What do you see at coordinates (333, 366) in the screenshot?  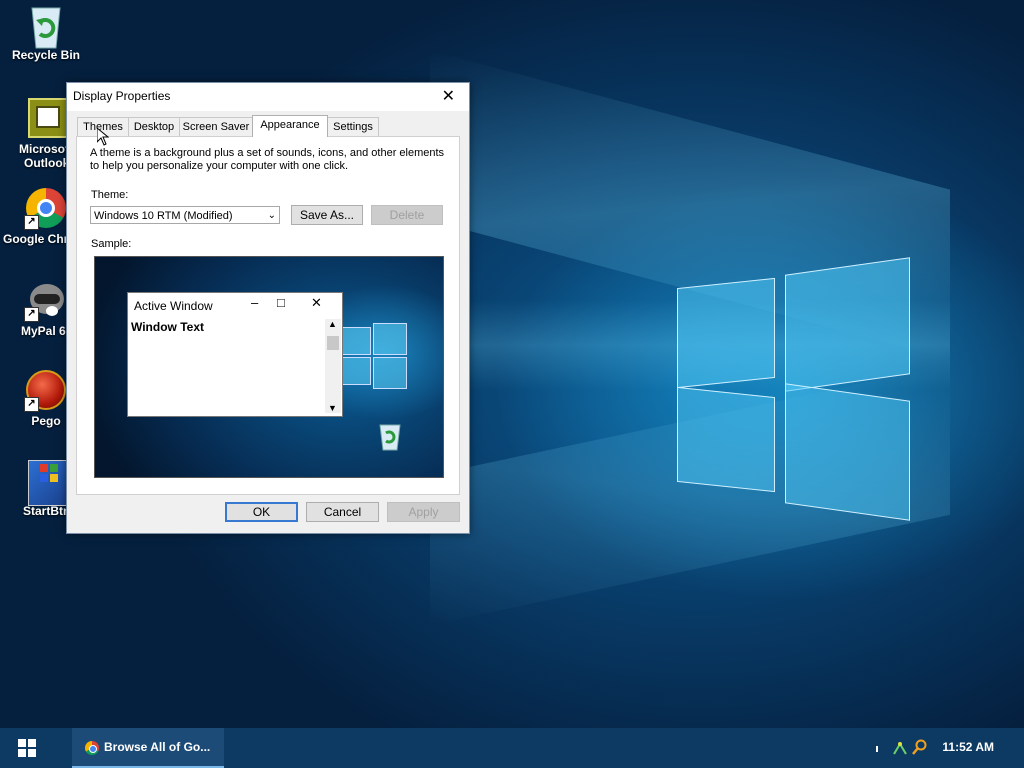 I see `sample-scrollbar: ▲ ▼` at bounding box center [333, 366].